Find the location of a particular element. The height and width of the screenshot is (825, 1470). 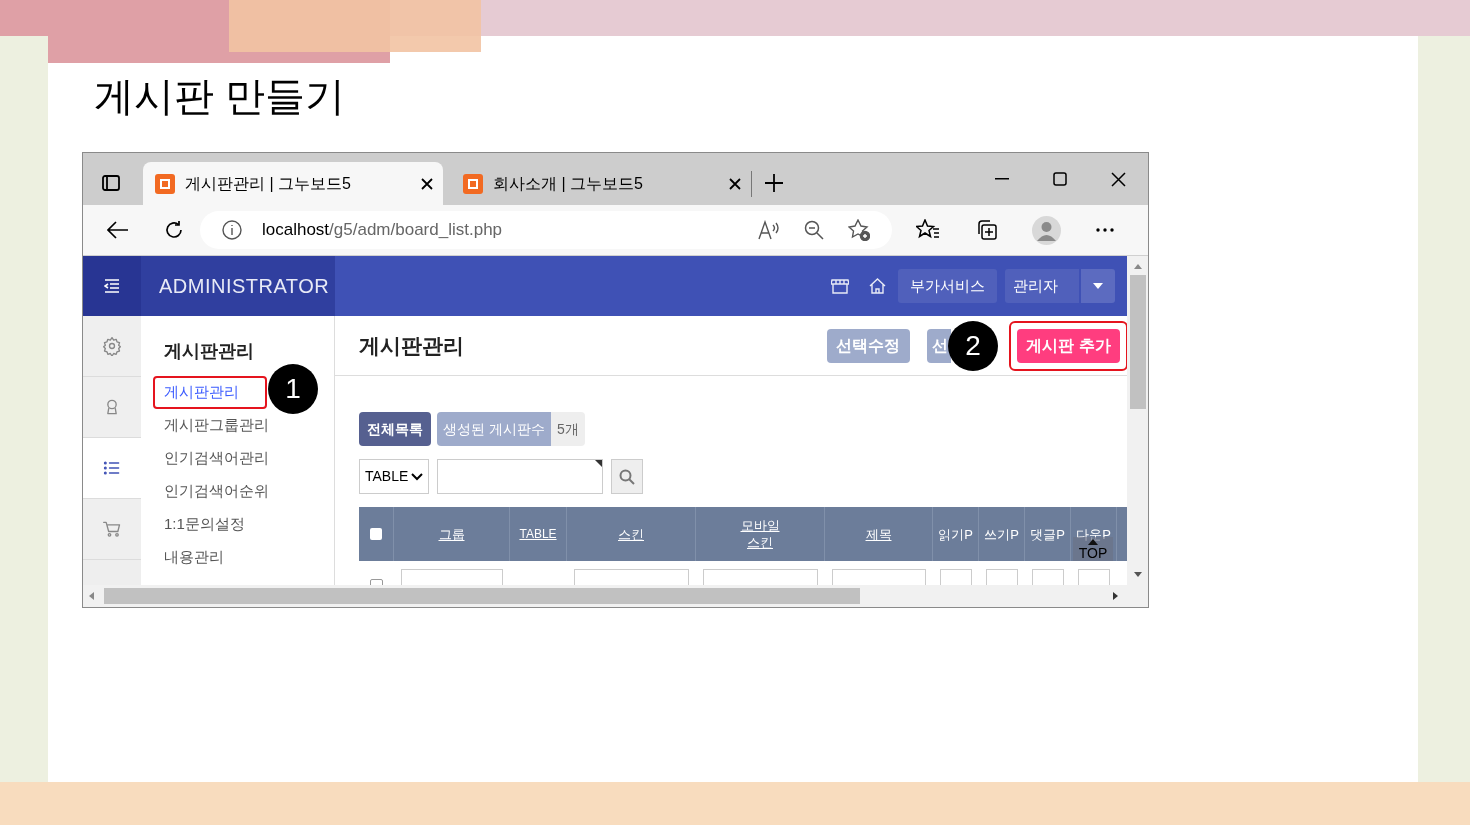

menu-toggle is located at coordinates (112, 286).